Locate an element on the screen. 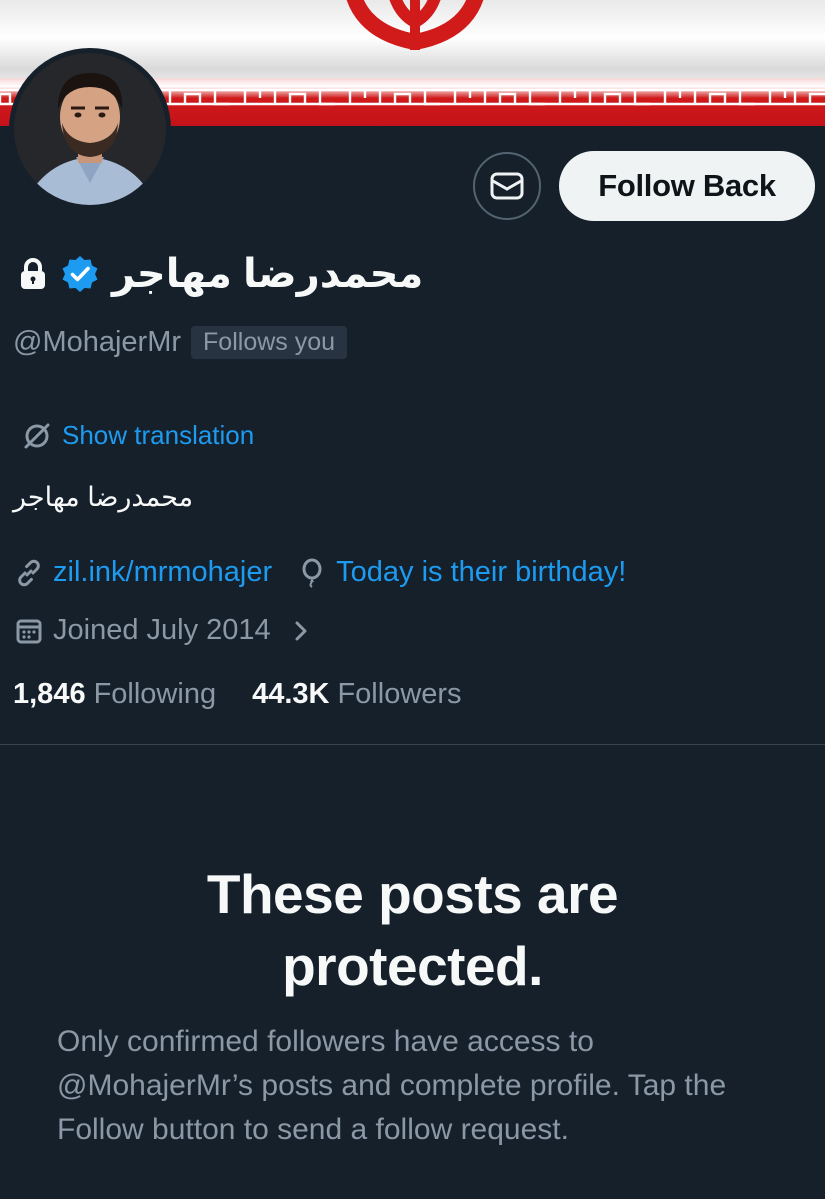 The height and width of the screenshot is (1199, 825). profile-bio: محمدرضا مهاجر is located at coordinates (103, 497).